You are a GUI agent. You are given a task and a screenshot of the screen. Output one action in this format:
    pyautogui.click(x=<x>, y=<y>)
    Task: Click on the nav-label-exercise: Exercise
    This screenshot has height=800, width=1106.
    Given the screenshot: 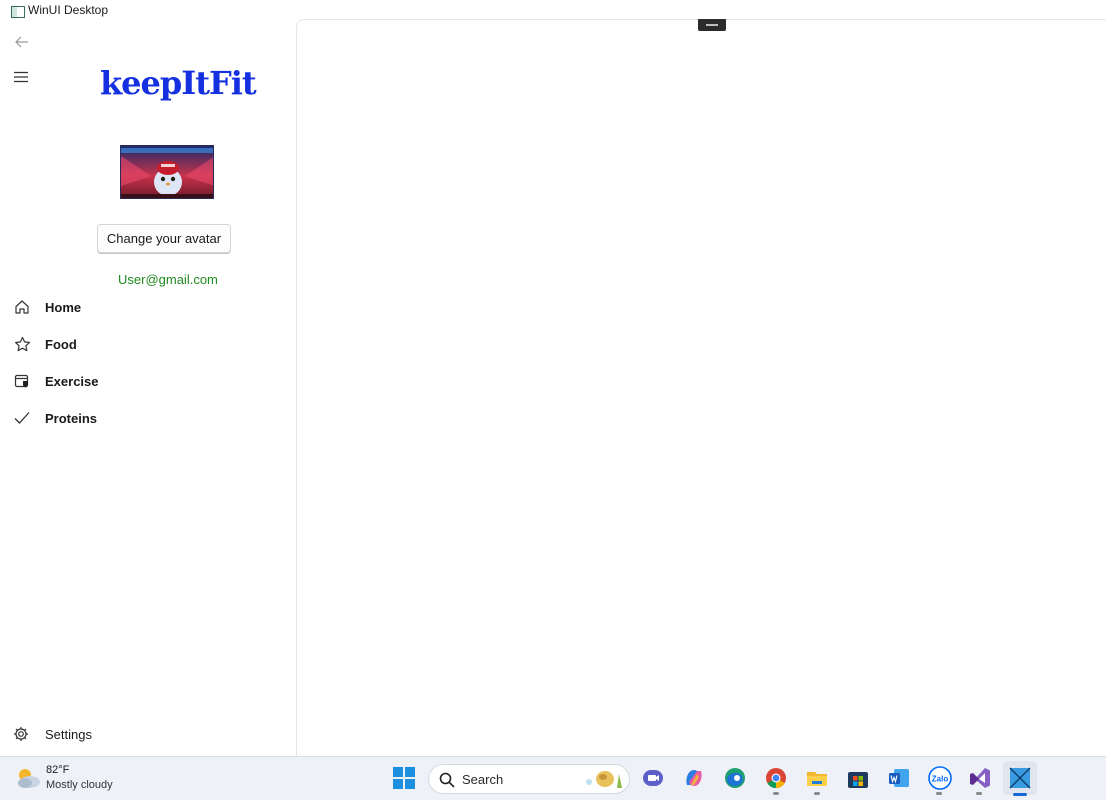 What is the action you would take?
    pyautogui.click(x=72, y=381)
    